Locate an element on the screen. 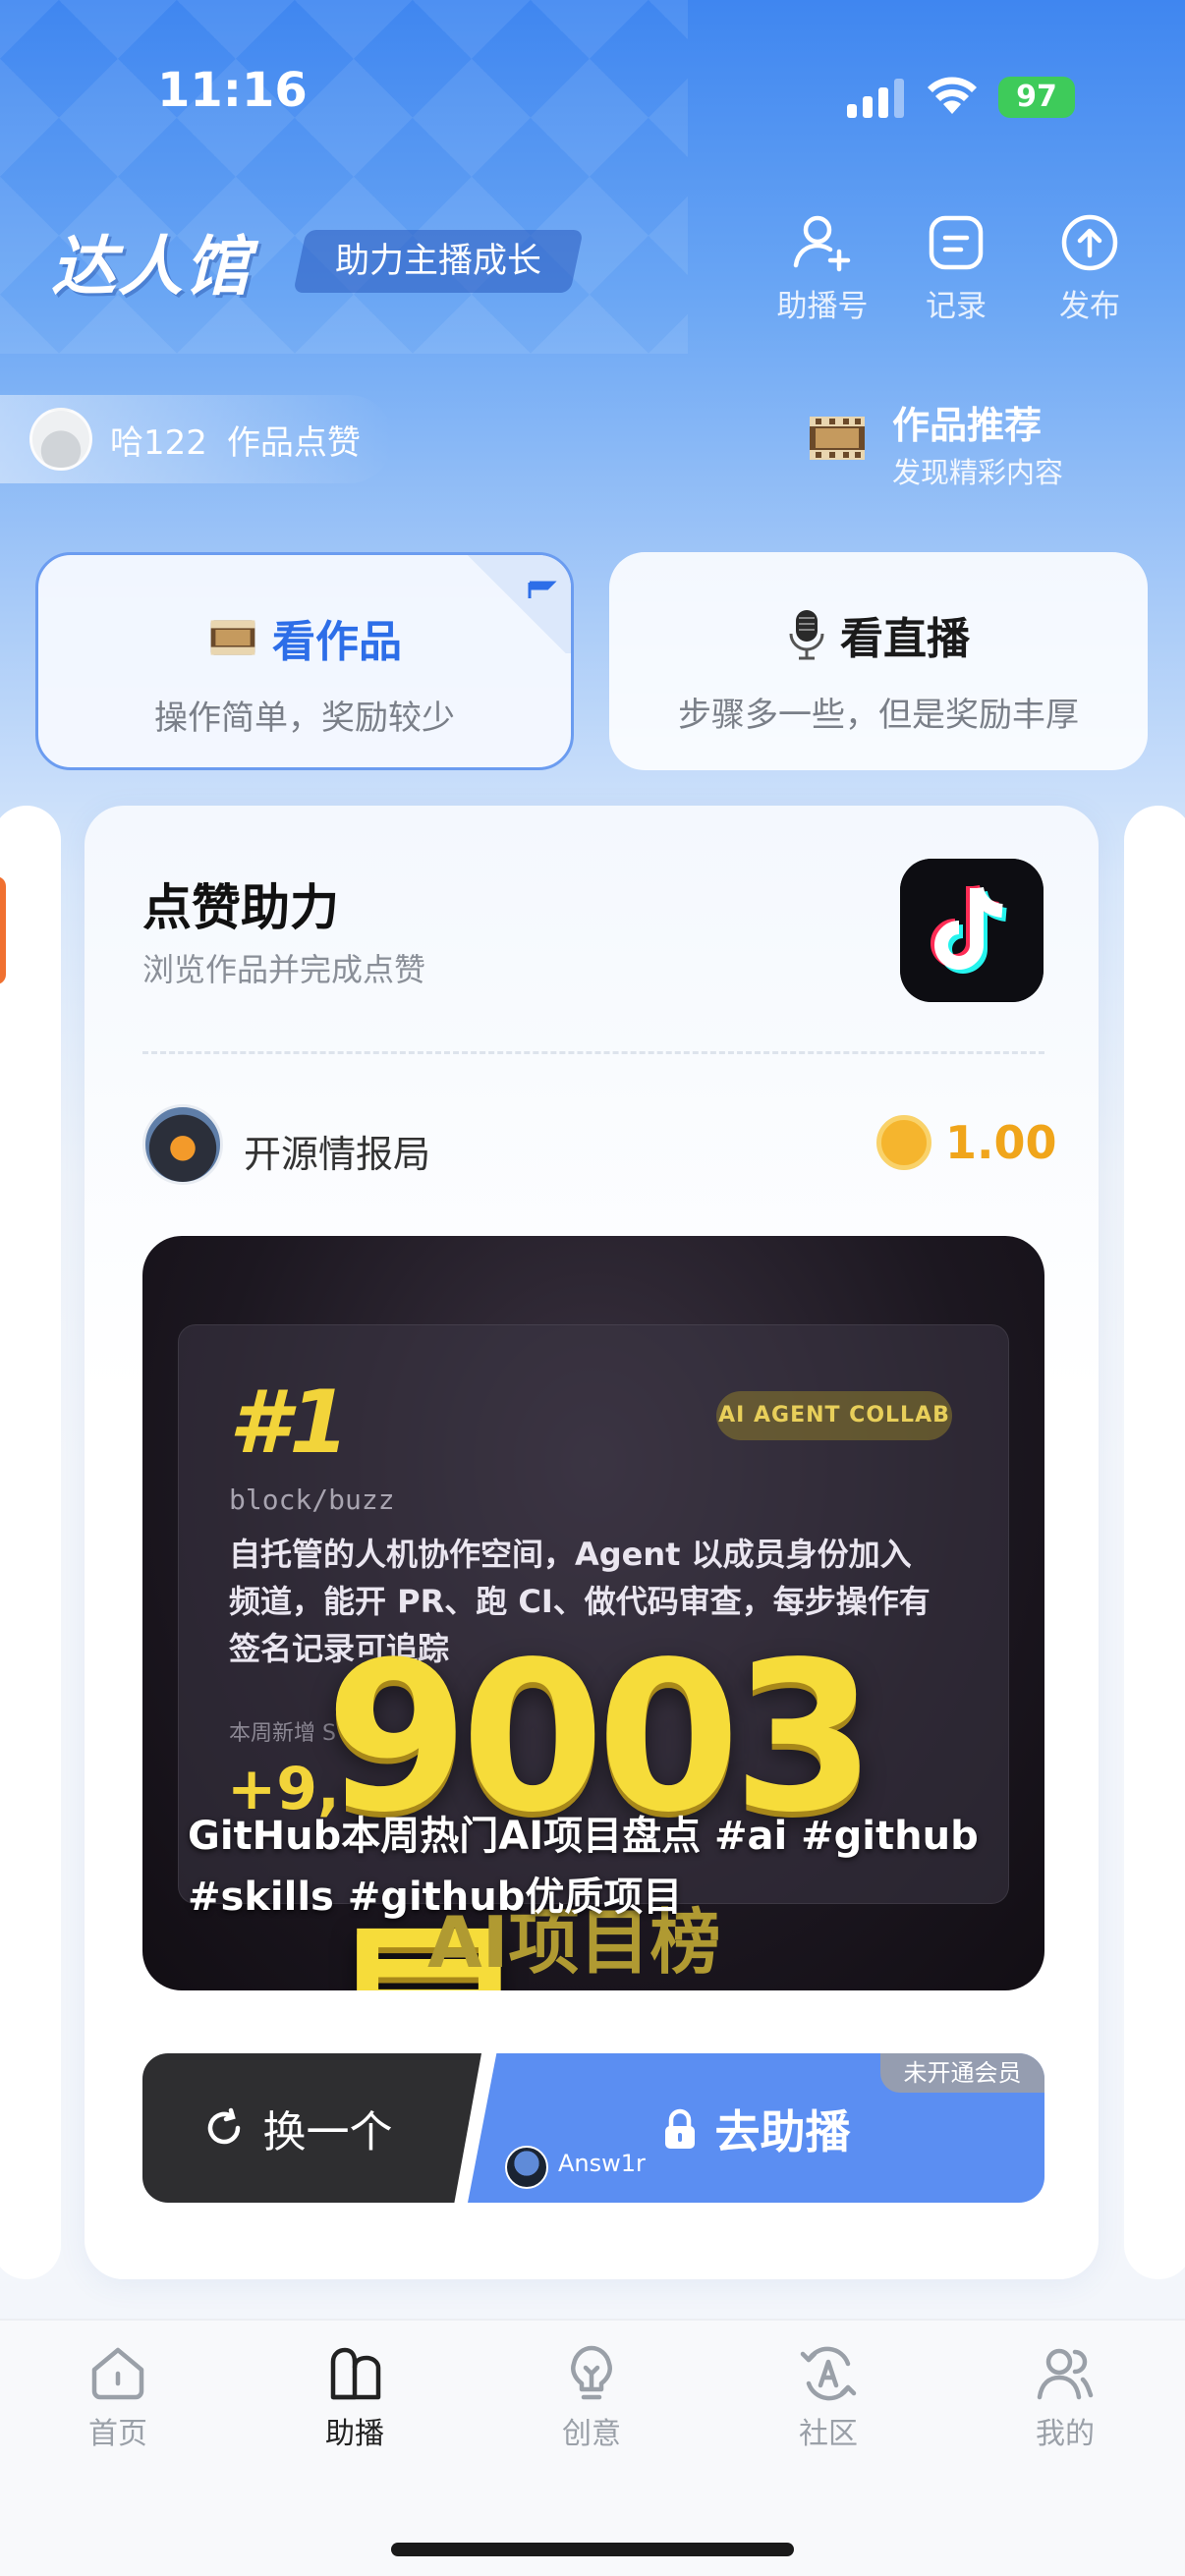 Image resolution: width=1185 pixels, height=2576 pixels. recommend-subtitle: 发现精彩内容 is located at coordinates (978, 472).